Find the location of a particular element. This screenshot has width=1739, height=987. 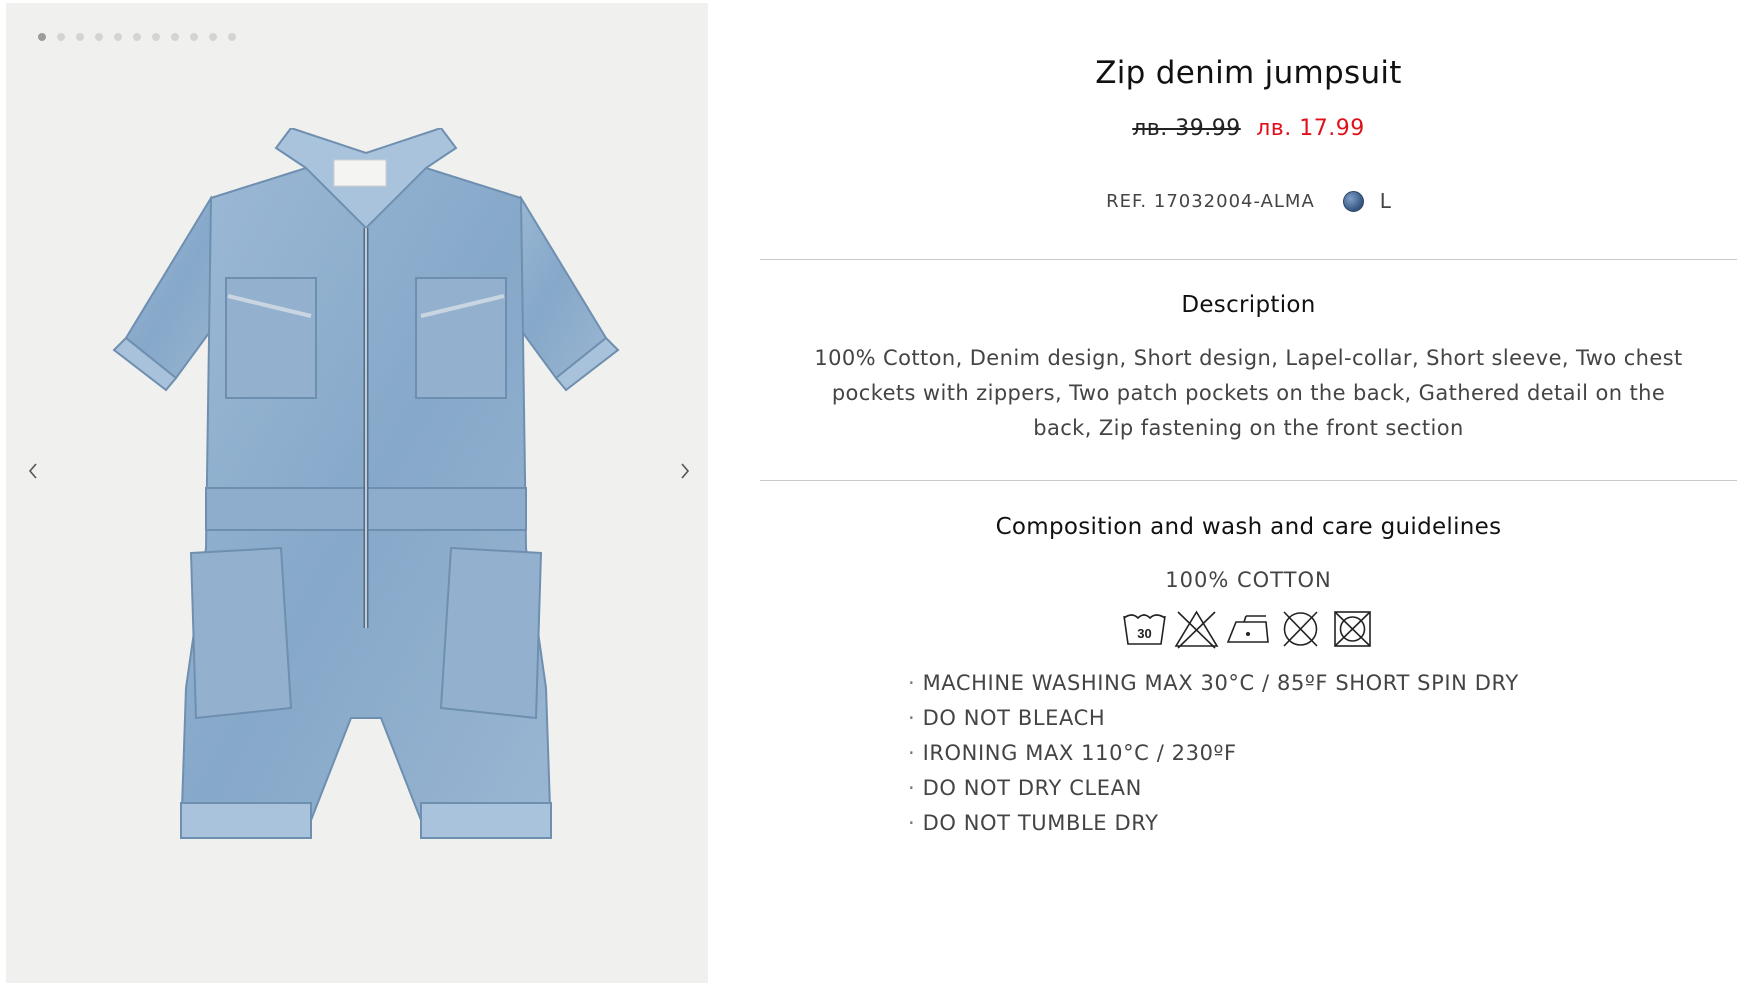

gallery-next-button is located at coordinates (685, 471).